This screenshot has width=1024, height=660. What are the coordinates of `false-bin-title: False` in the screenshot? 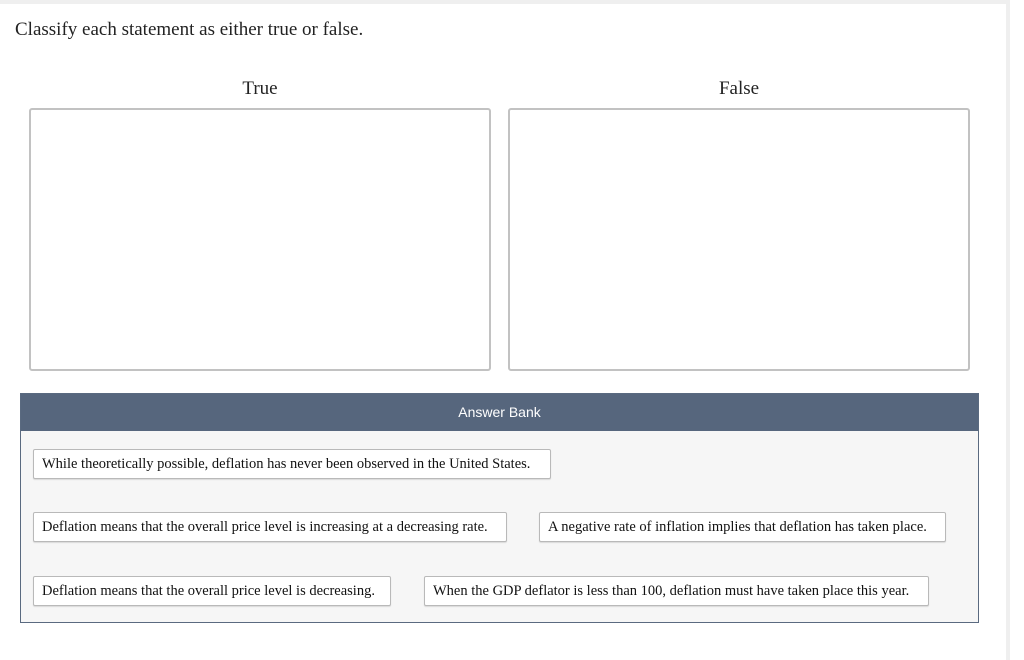 It's located at (739, 88).